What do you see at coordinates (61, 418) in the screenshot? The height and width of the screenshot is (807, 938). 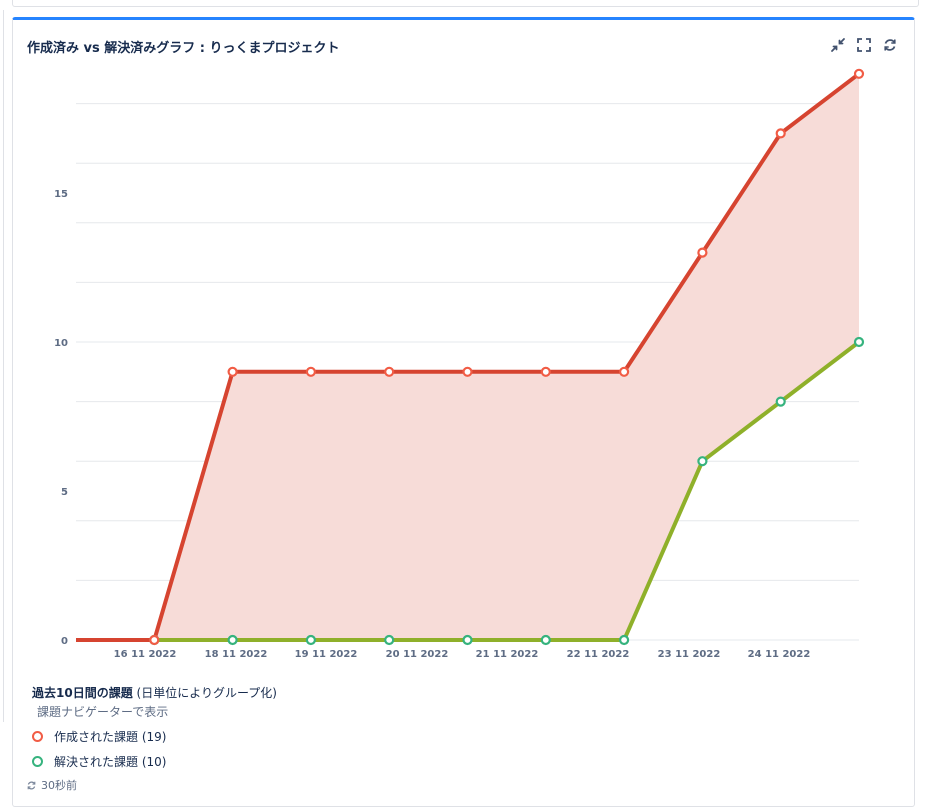 I see `y-axis-labels: 0 5 10 15` at bounding box center [61, 418].